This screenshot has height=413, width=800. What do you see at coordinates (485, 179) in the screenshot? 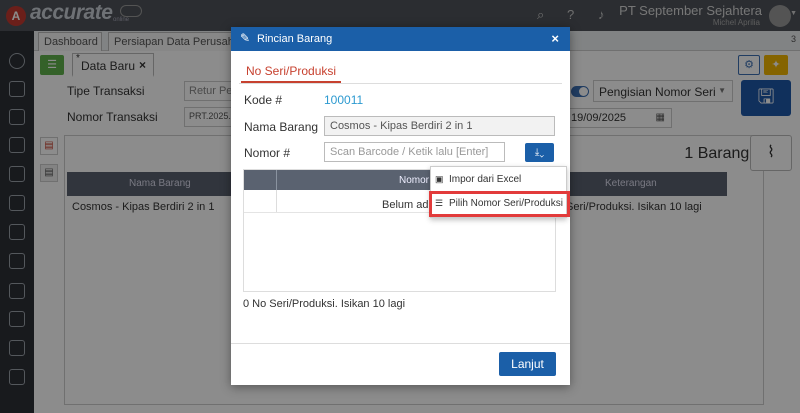
I see `menu-item-label: Impor dari Excel` at bounding box center [485, 179].